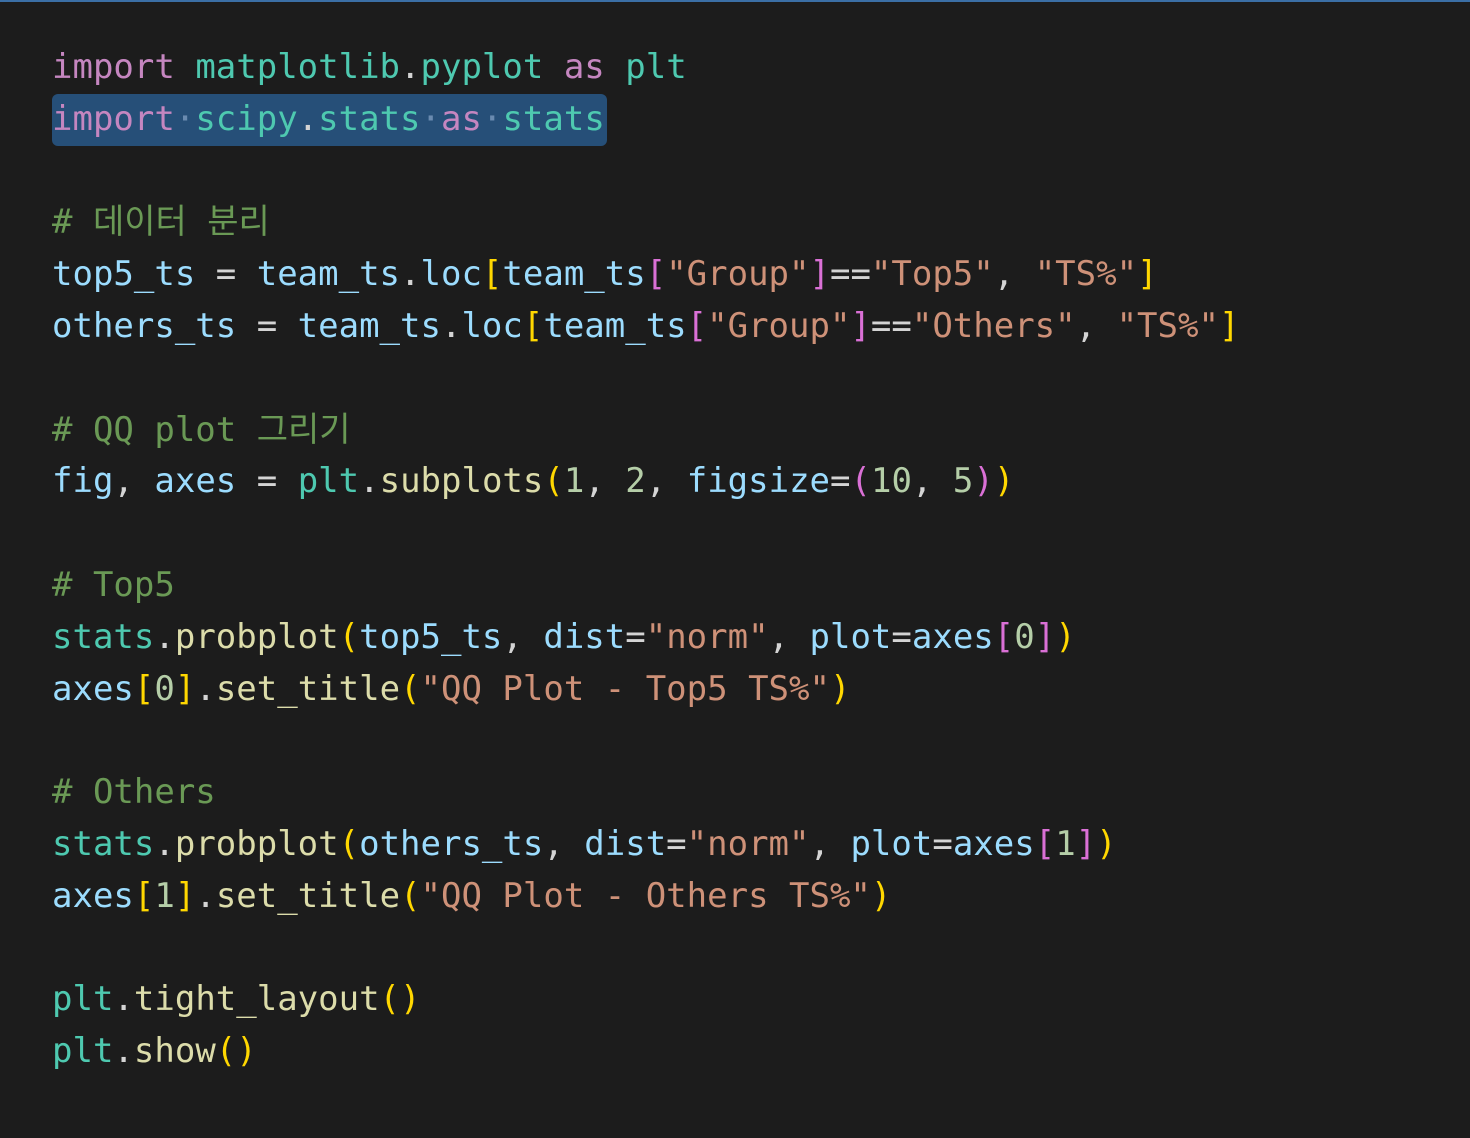 The width and height of the screenshot is (1470, 1138). I want to click on code-token: "Others", so click(993, 325).